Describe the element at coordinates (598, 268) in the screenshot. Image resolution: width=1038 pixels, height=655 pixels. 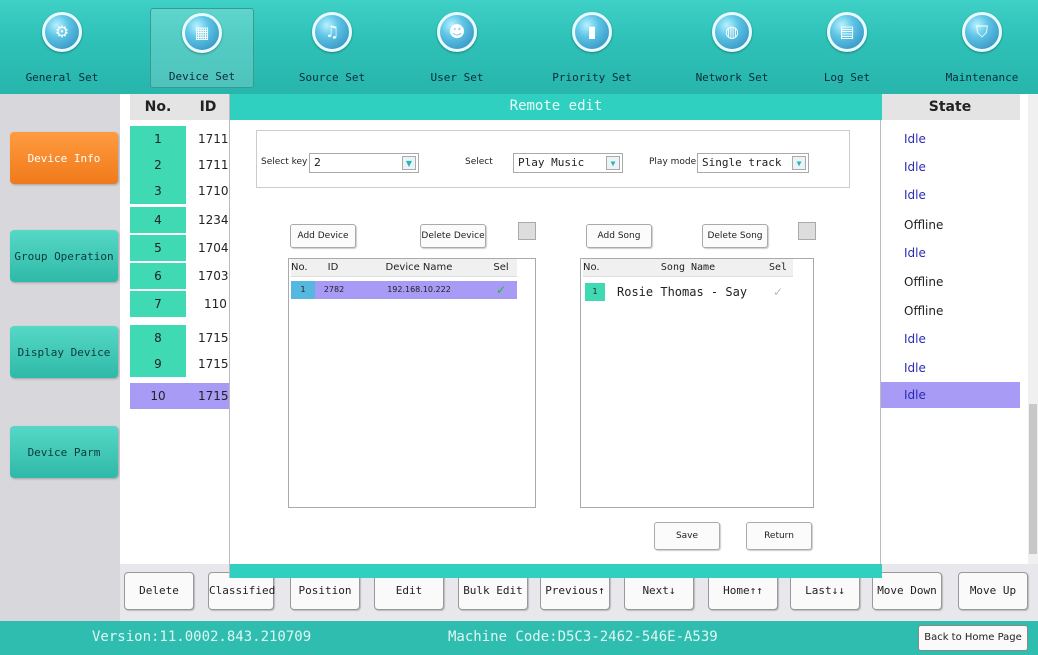
I see `song-col-no: No.` at that location.